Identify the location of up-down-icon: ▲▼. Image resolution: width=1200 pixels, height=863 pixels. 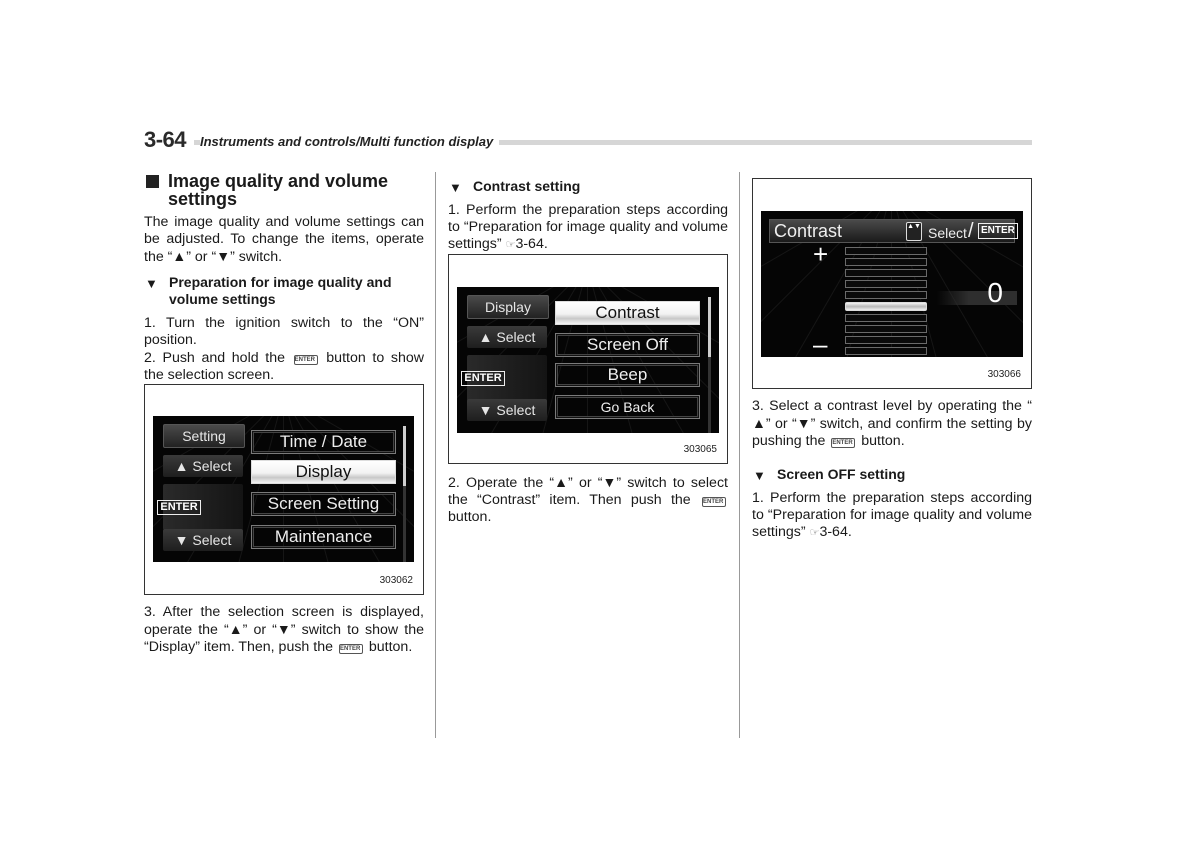
(914, 231).